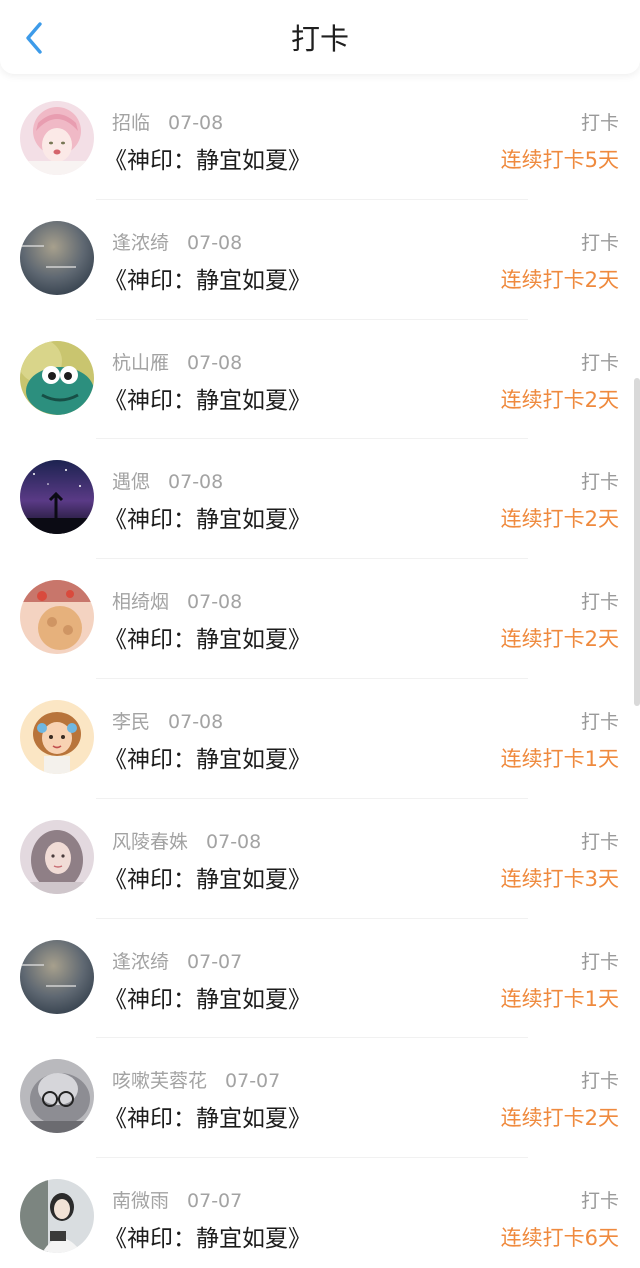  What do you see at coordinates (177, 241) in the screenshot?
I see `entry-meta: 逢浓绮 07-08` at bounding box center [177, 241].